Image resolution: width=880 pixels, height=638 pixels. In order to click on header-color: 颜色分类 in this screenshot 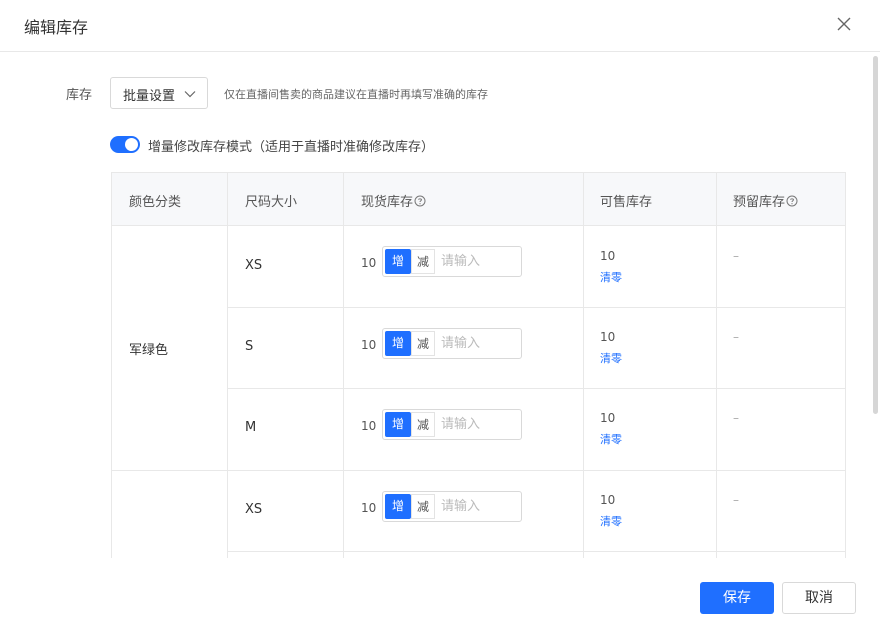, I will do `click(155, 202)`.